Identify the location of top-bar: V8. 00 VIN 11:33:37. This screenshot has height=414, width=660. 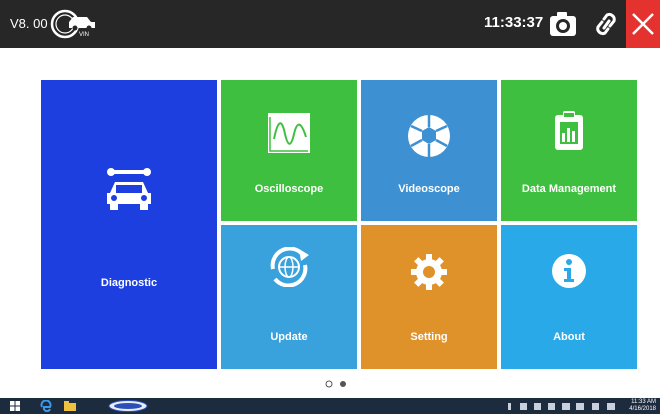
(330, 24).